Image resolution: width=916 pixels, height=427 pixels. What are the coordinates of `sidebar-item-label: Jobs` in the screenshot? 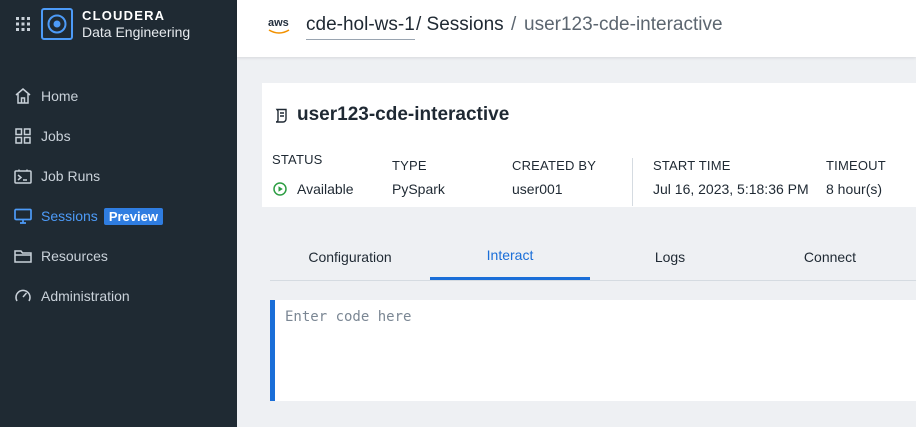 It's located at (56, 136).